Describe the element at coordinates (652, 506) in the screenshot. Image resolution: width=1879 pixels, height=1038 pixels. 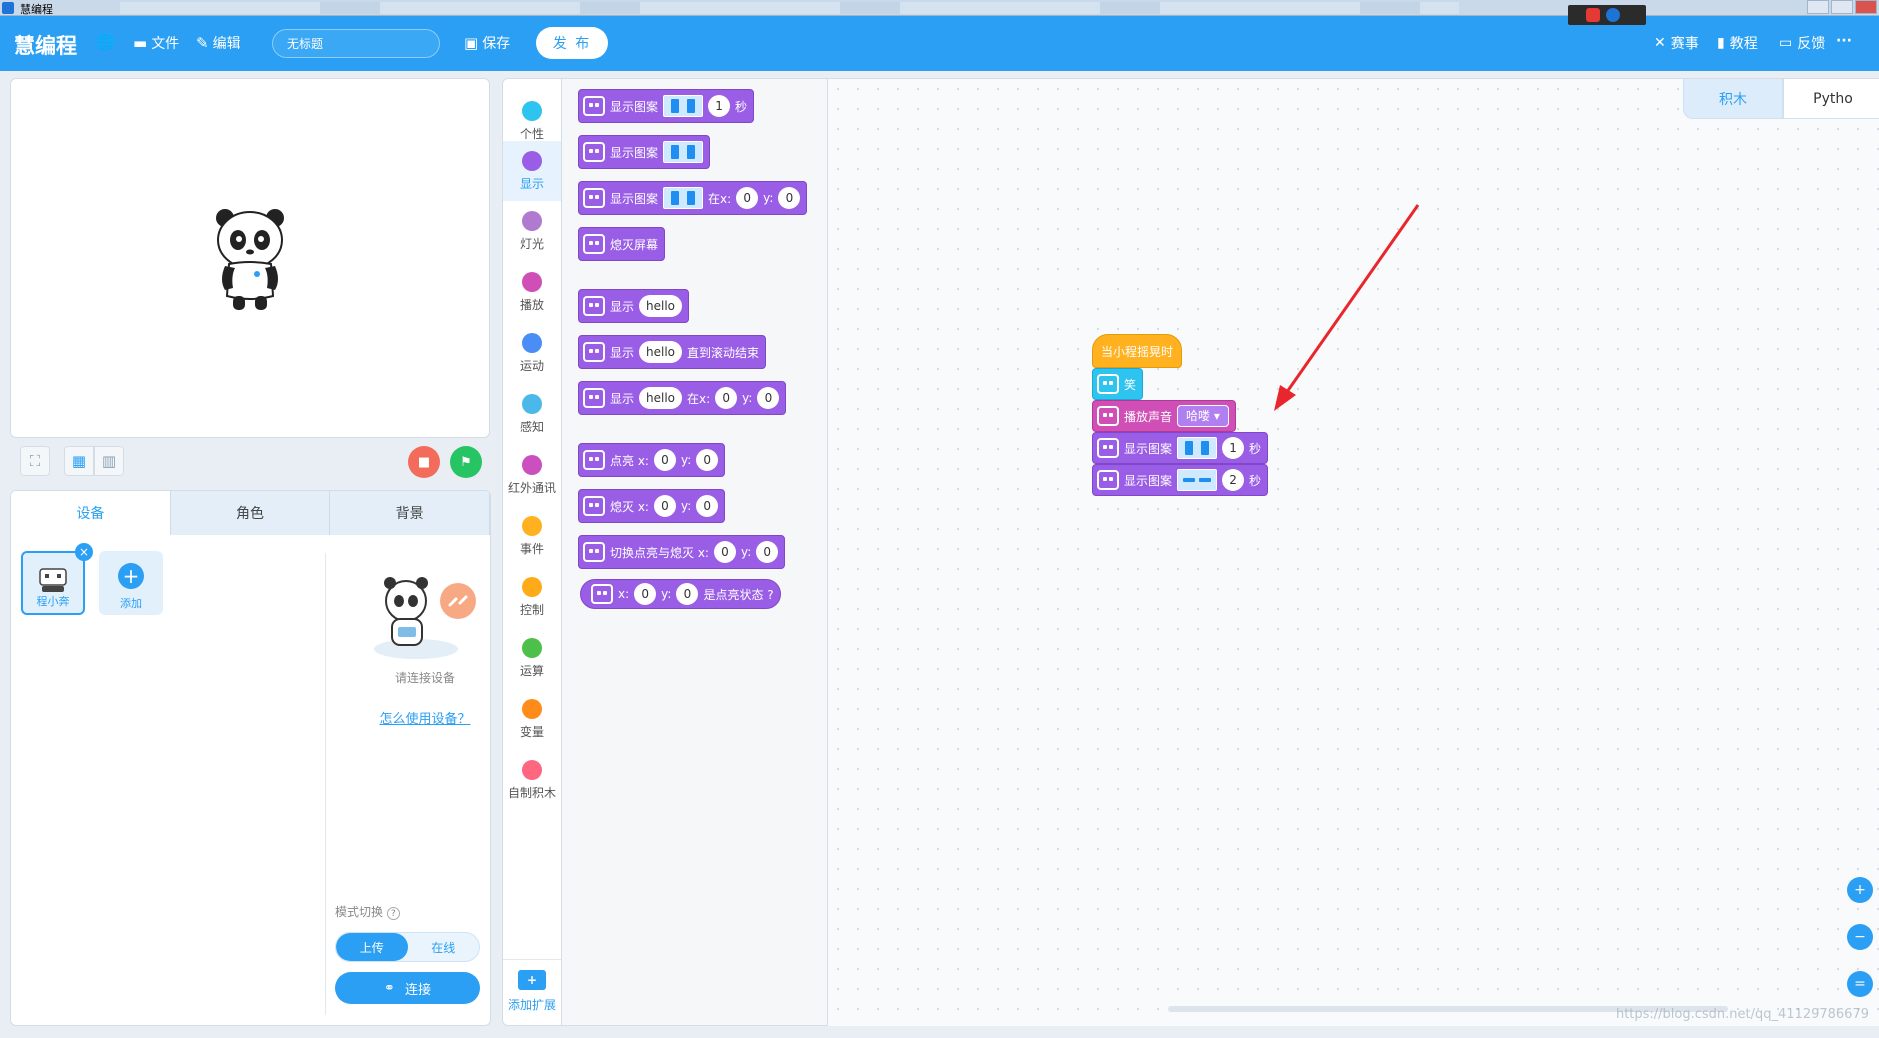
I see `block-clear-pixel: 熄灭 x: 0 y: 0` at that location.